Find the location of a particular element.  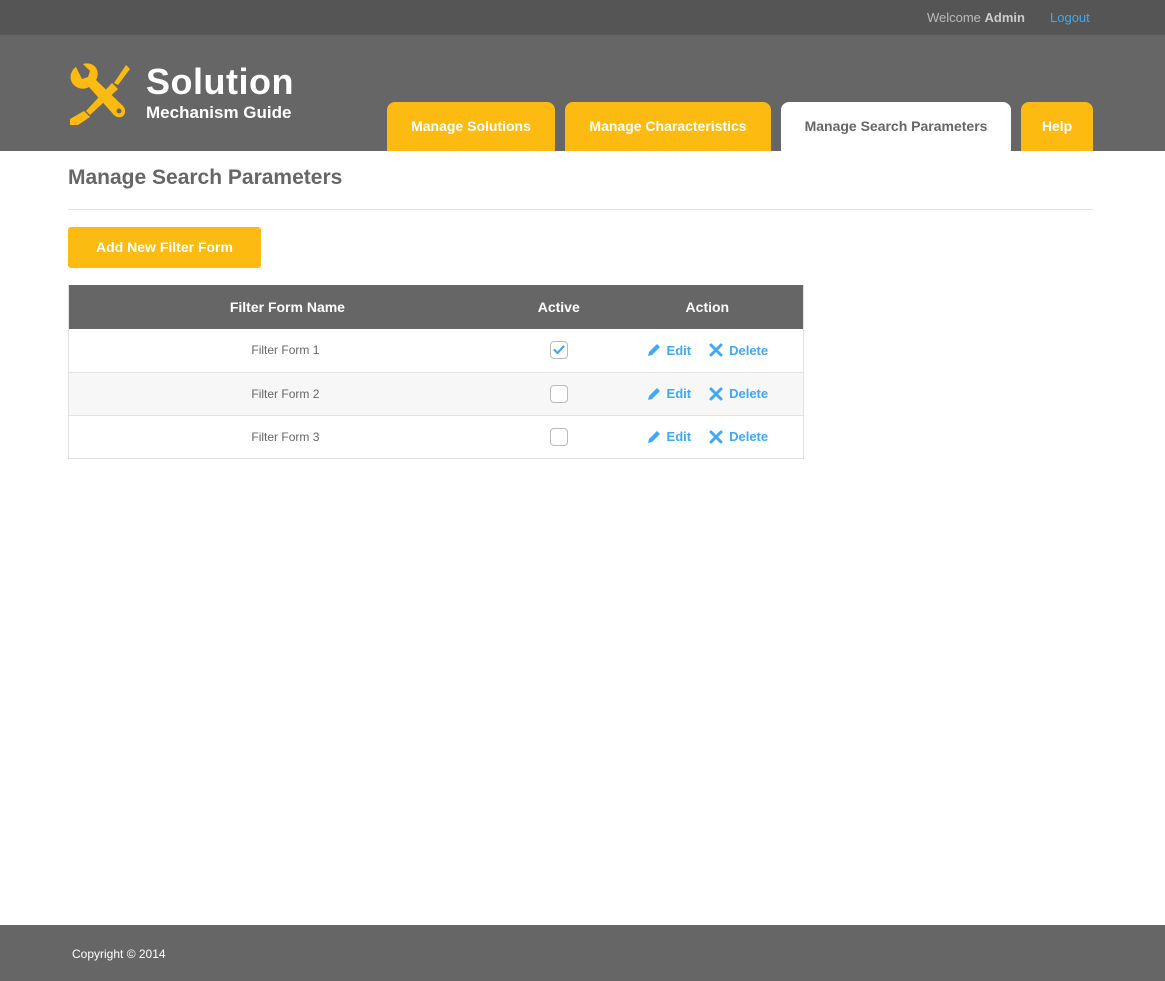

table-row: Filter Form 3 Edit Delete is located at coordinates (436, 437).